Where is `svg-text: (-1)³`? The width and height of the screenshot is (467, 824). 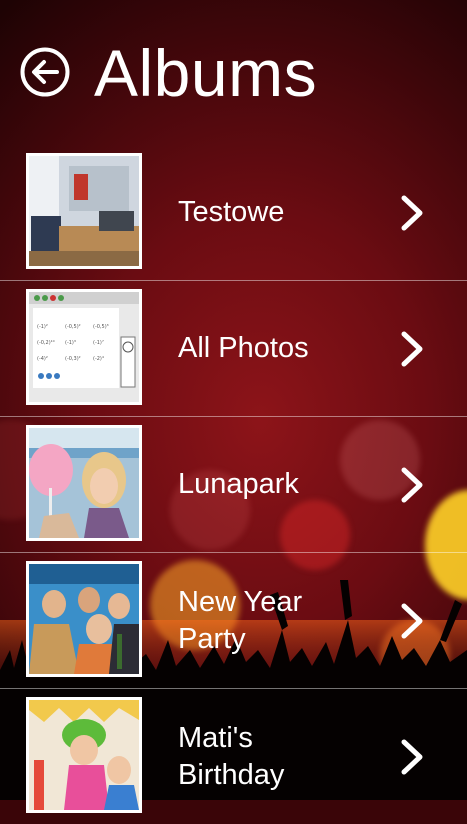 svg-text: (-1)³ is located at coordinates (70, 343).